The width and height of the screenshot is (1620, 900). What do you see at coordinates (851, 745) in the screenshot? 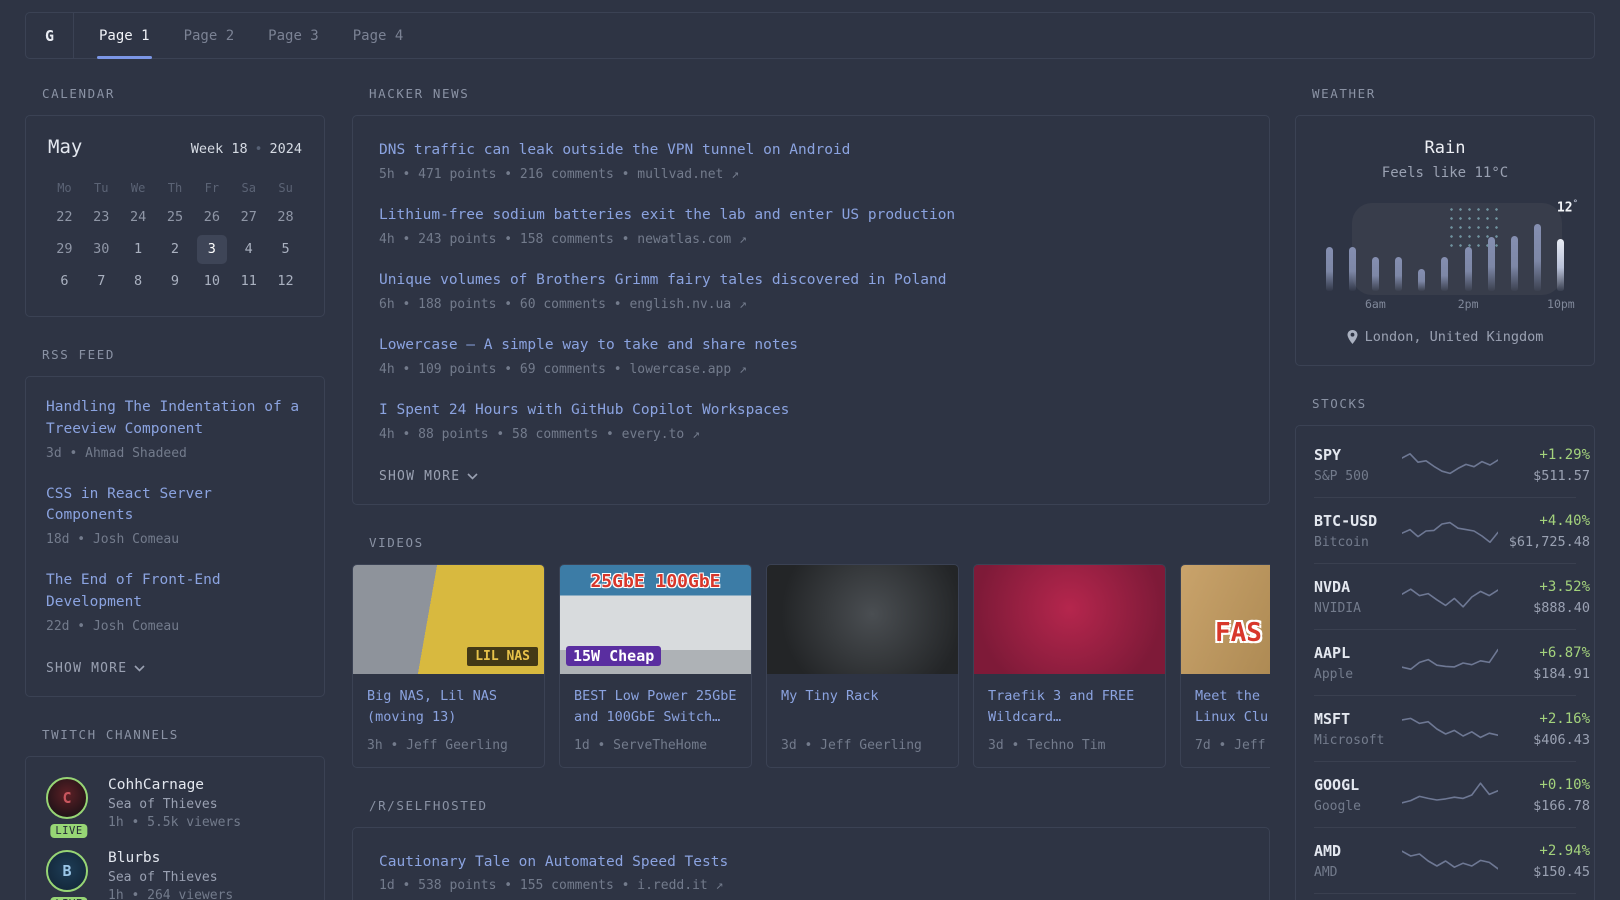
I see `video-meta: 3d • Jeff Geerling` at bounding box center [851, 745].